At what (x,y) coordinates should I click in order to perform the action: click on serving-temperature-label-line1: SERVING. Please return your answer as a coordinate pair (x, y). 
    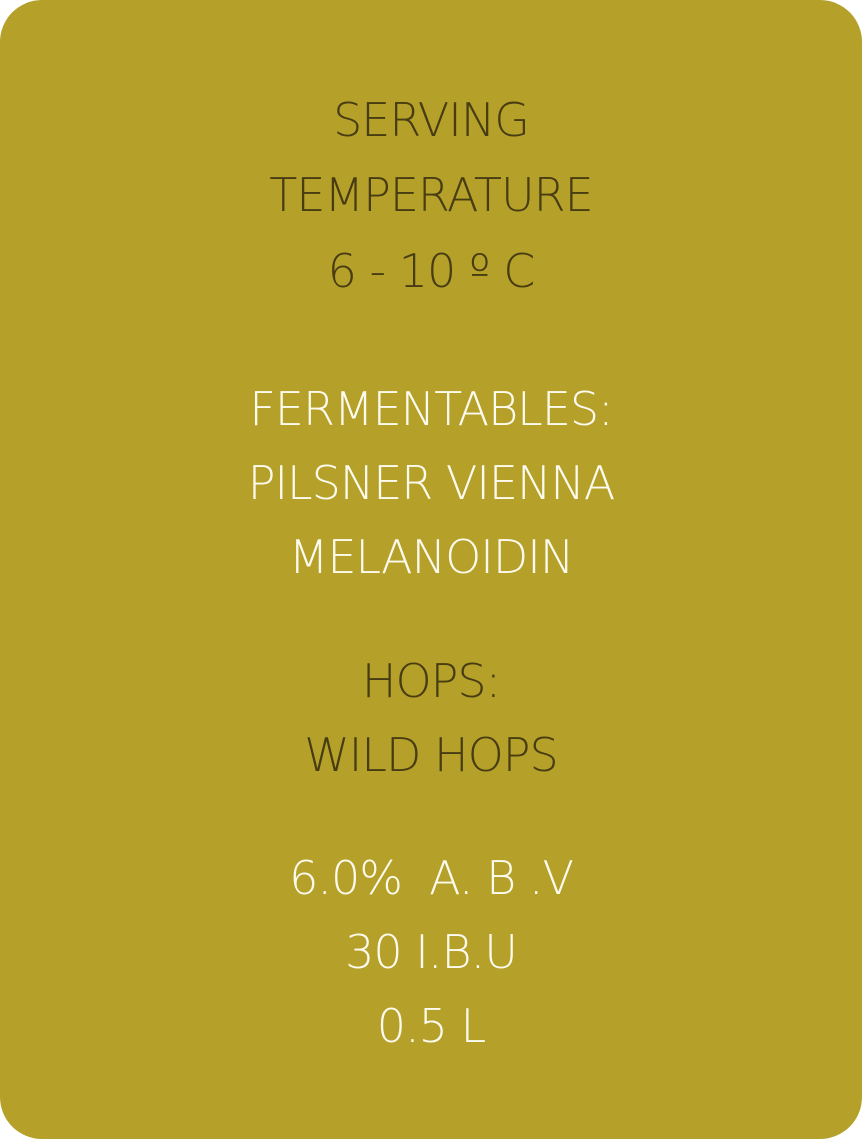
    Looking at the image, I should click on (431, 120).